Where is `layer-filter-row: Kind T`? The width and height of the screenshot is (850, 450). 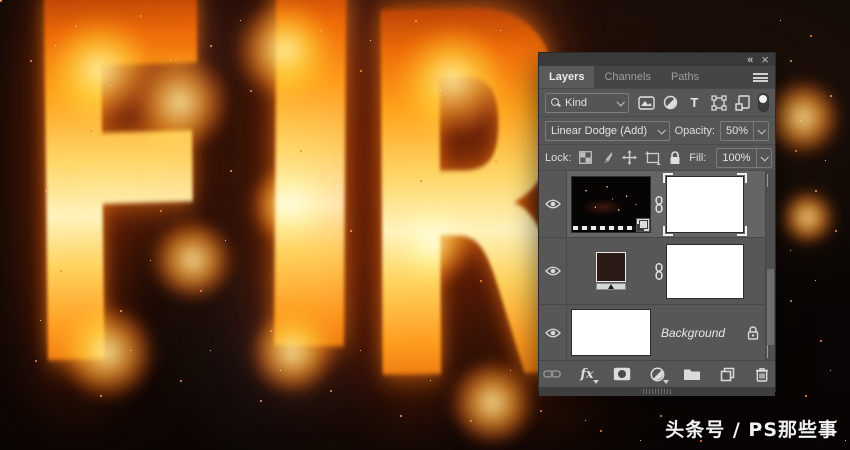 layer-filter-row: Kind T is located at coordinates (657, 103).